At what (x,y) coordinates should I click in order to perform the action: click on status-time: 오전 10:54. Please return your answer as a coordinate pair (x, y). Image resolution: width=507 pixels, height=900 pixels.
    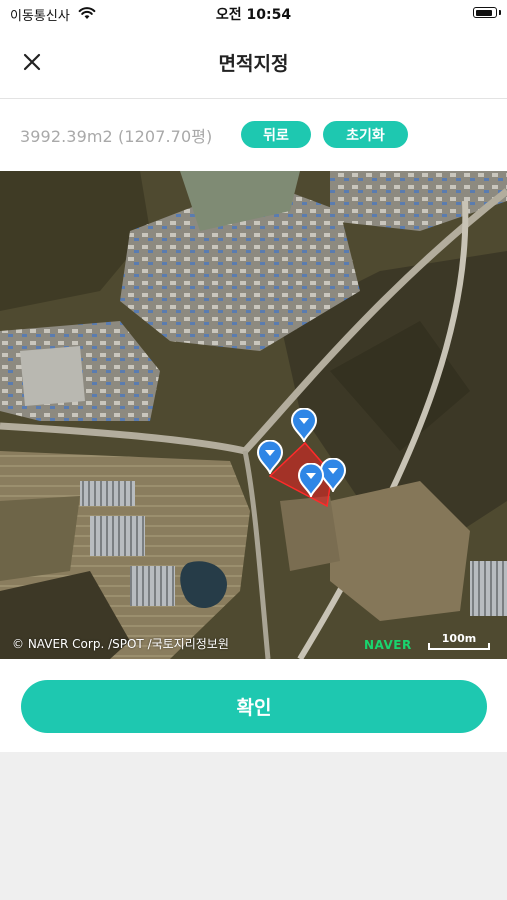
    Looking at the image, I should click on (253, 15).